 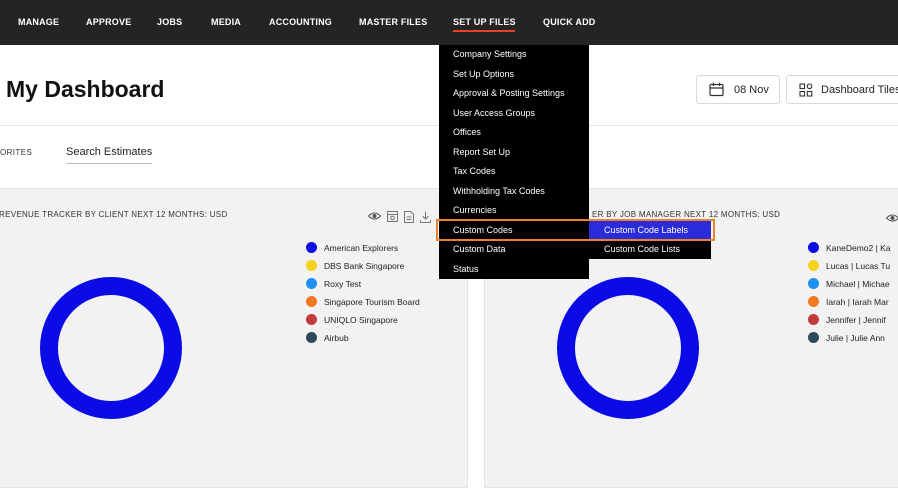 I want to click on document-icon, so click(x=409, y=217).